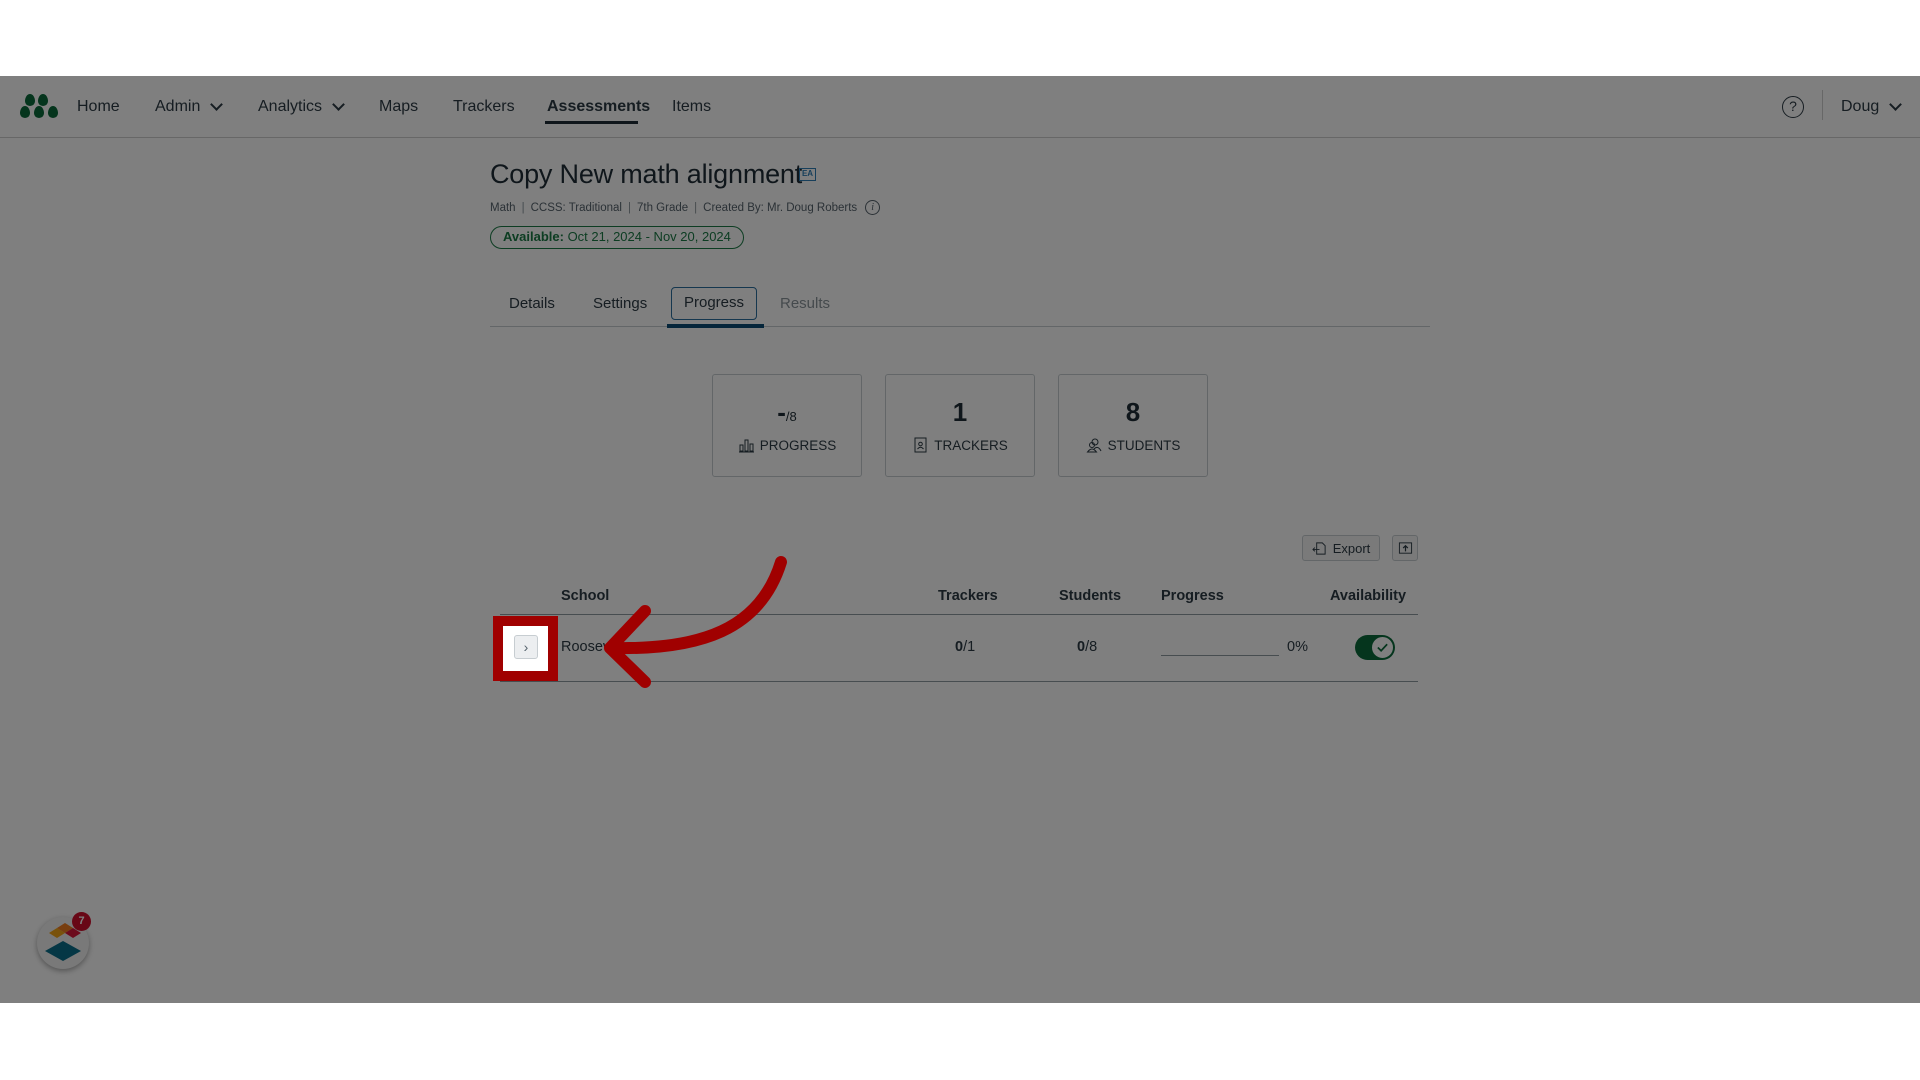  I want to click on help-icon: ?, so click(1793, 107).